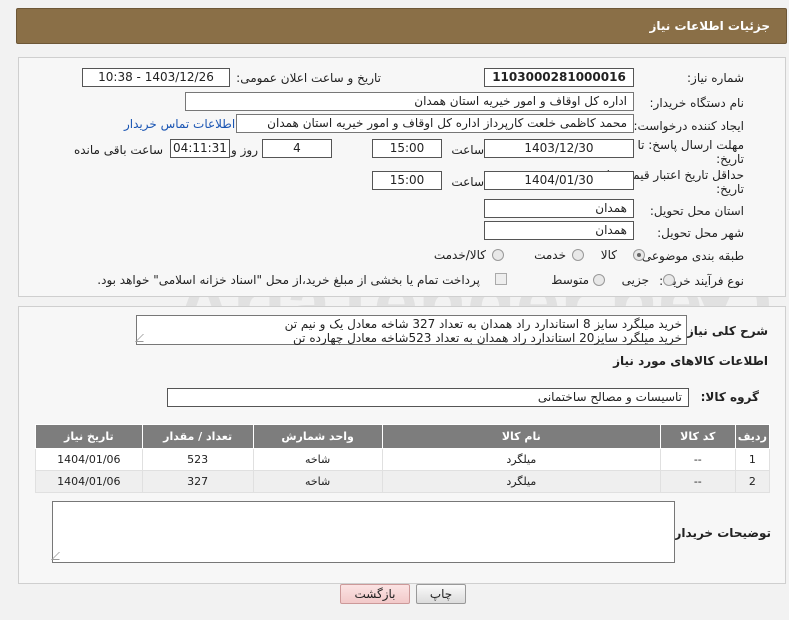 This screenshot has height=620, width=789. Describe the element at coordinates (156, 77) in the screenshot. I see `announce-datetime-field: 1403/12/26 - 10:38` at that location.